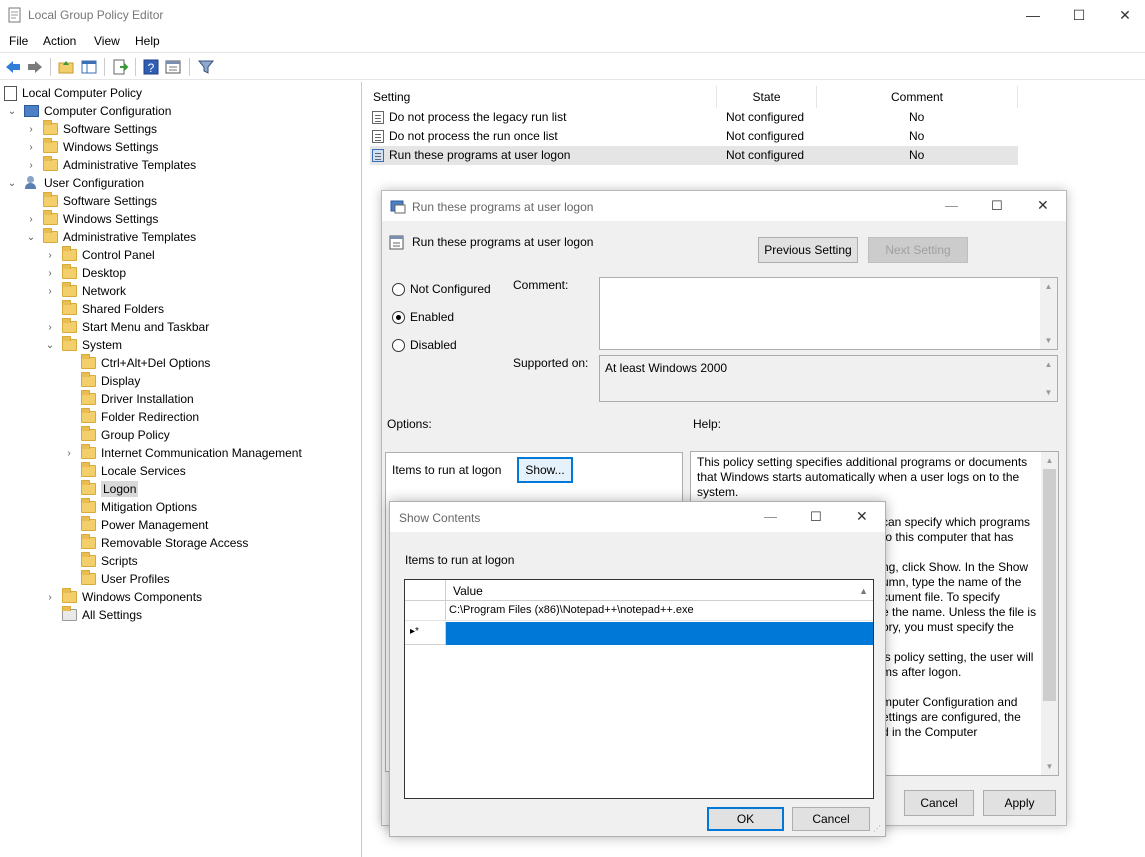  Describe the element at coordinates (441, 289) in the screenshot. I see `radio-not-configured: Not Configured` at that location.